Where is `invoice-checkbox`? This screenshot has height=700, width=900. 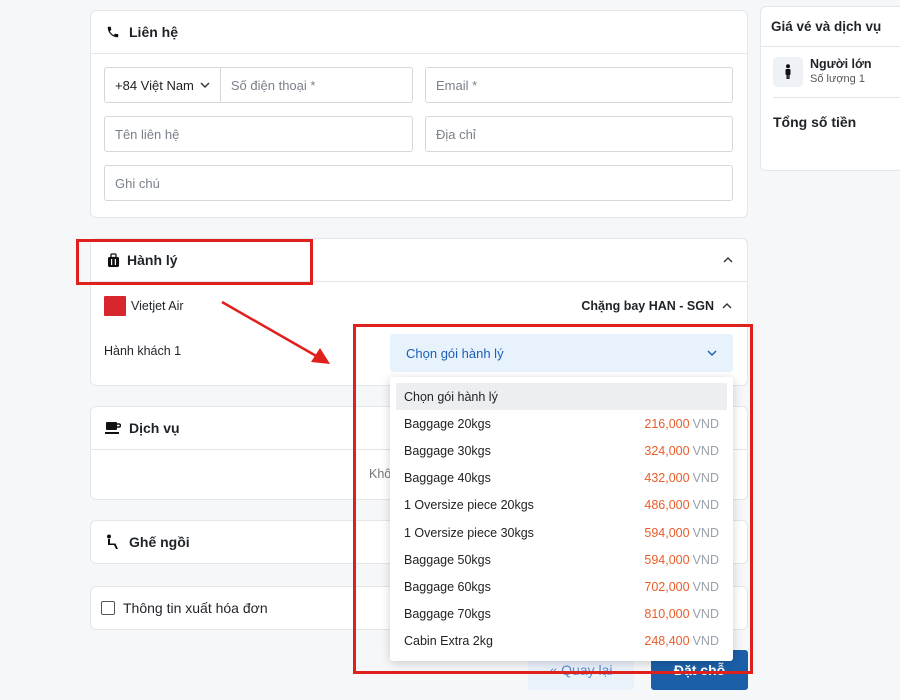 invoice-checkbox is located at coordinates (108, 608).